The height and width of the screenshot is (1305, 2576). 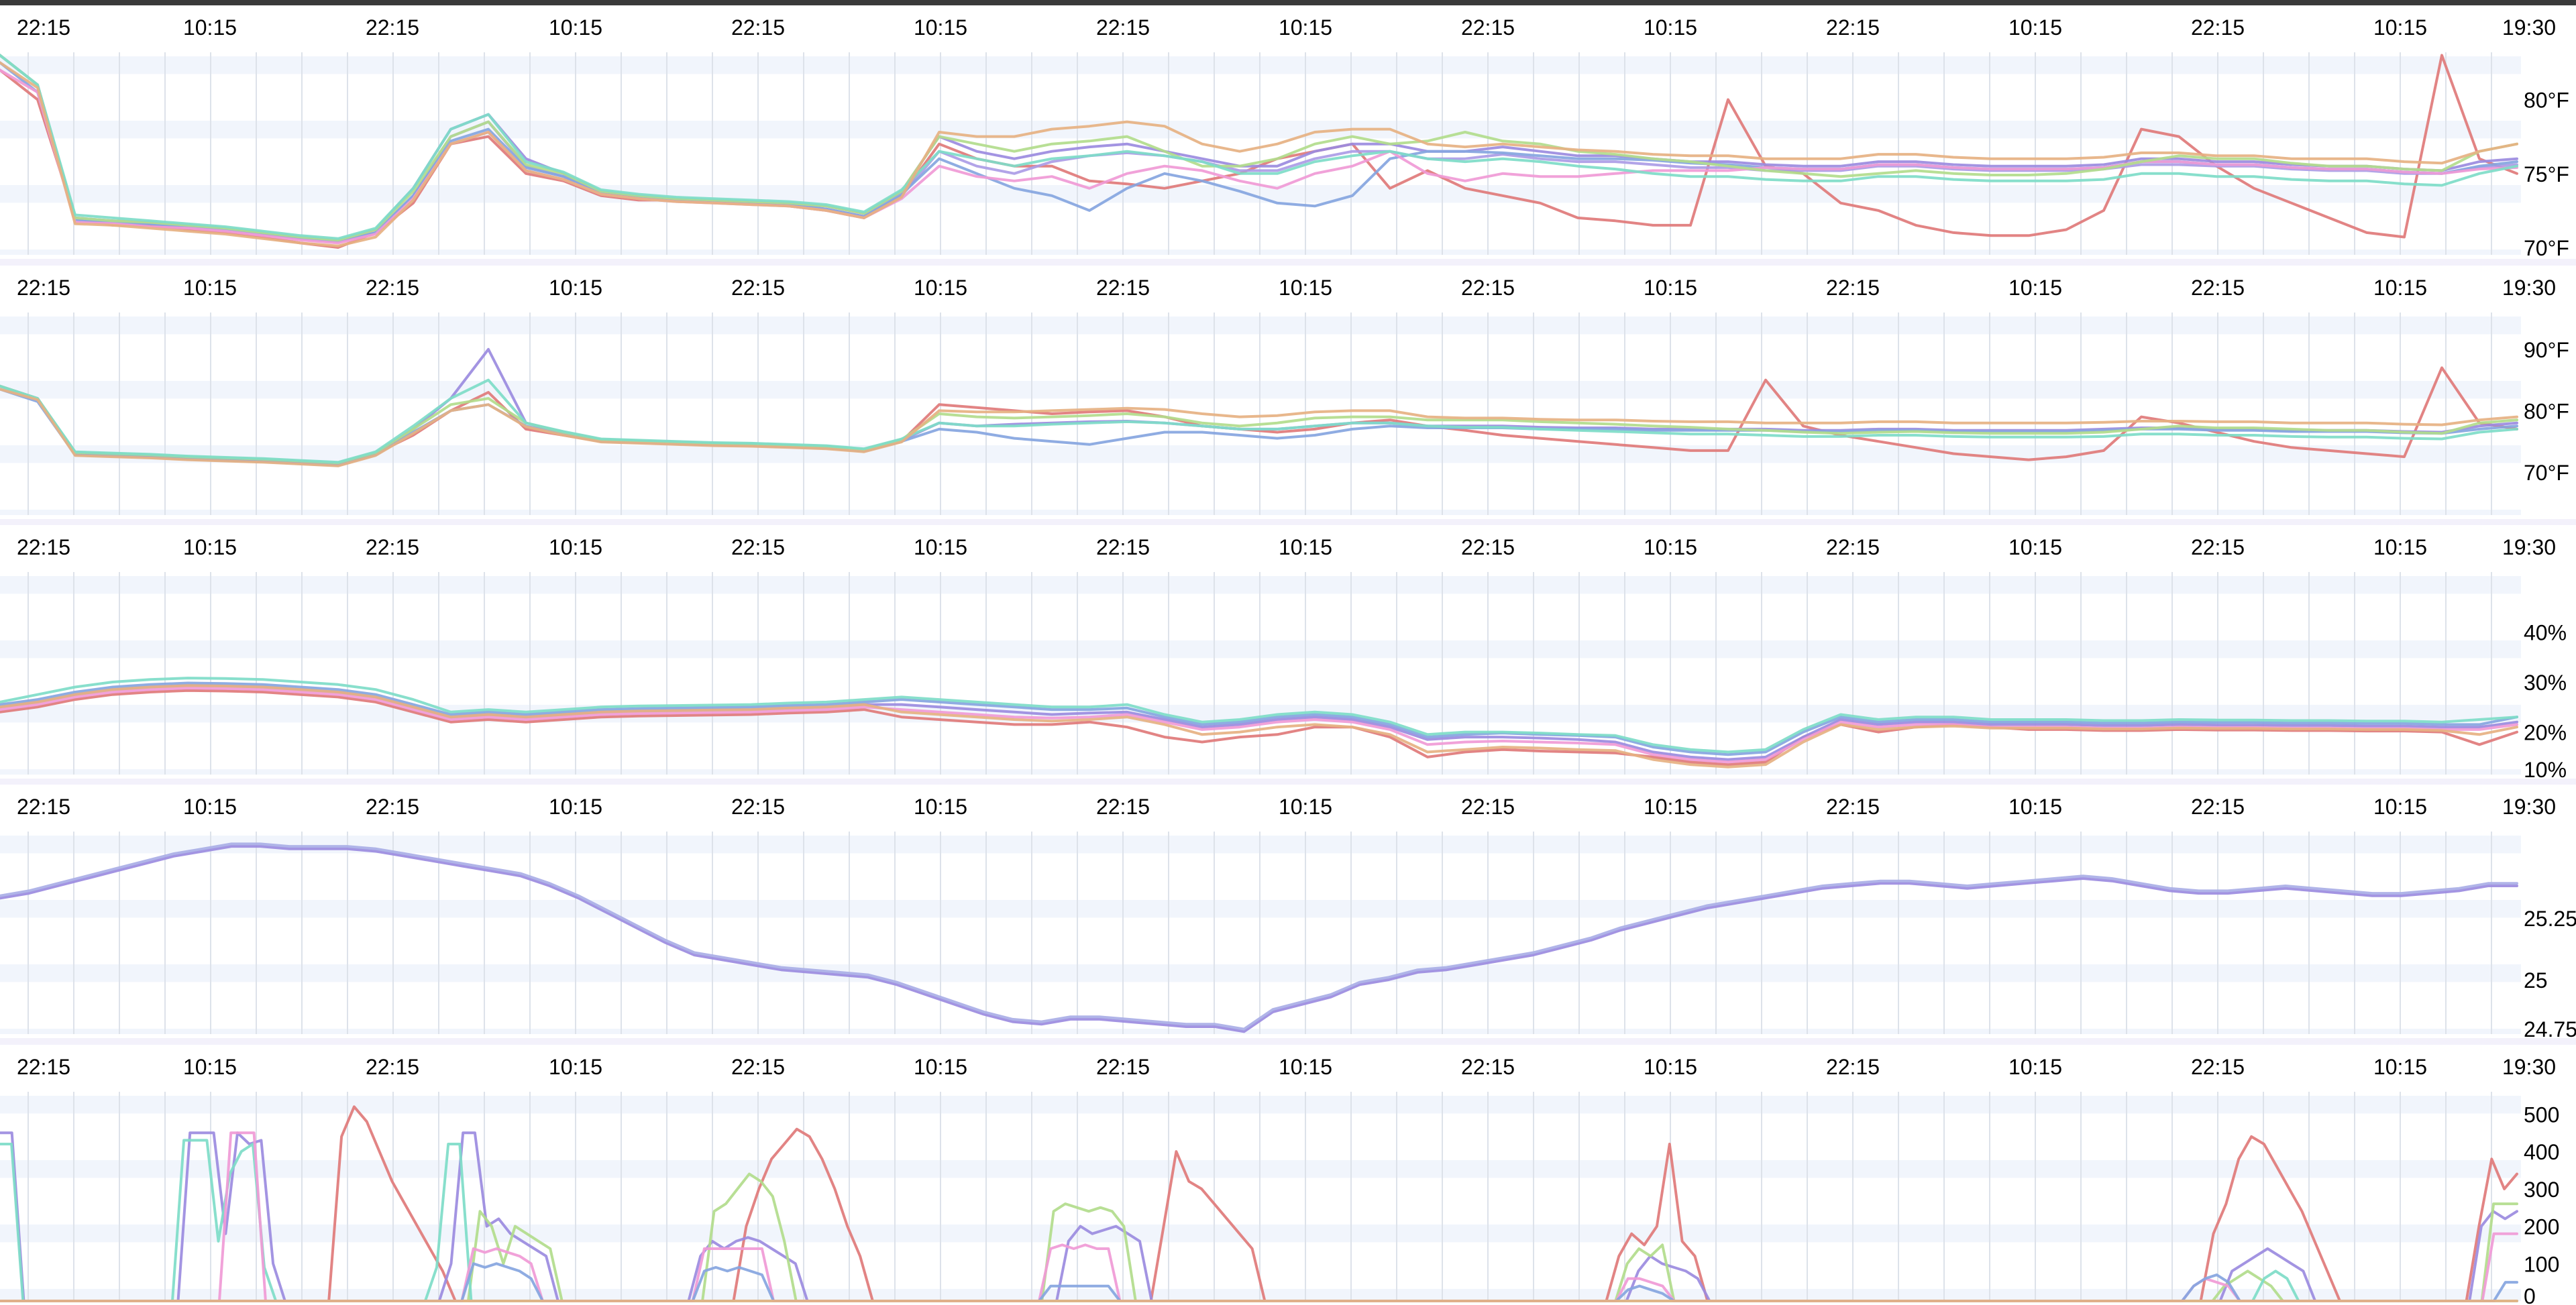 What do you see at coordinates (2530, 1294) in the screenshot?
I see `y-tick-label: 0` at bounding box center [2530, 1294].